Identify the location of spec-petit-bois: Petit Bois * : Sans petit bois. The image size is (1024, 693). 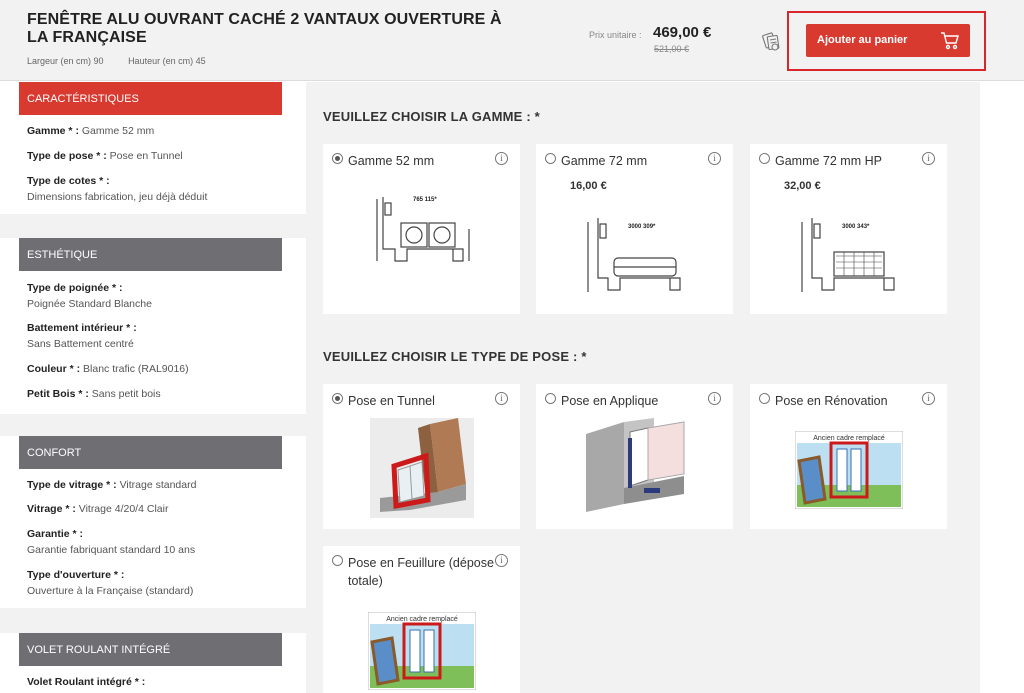
(94, 394).